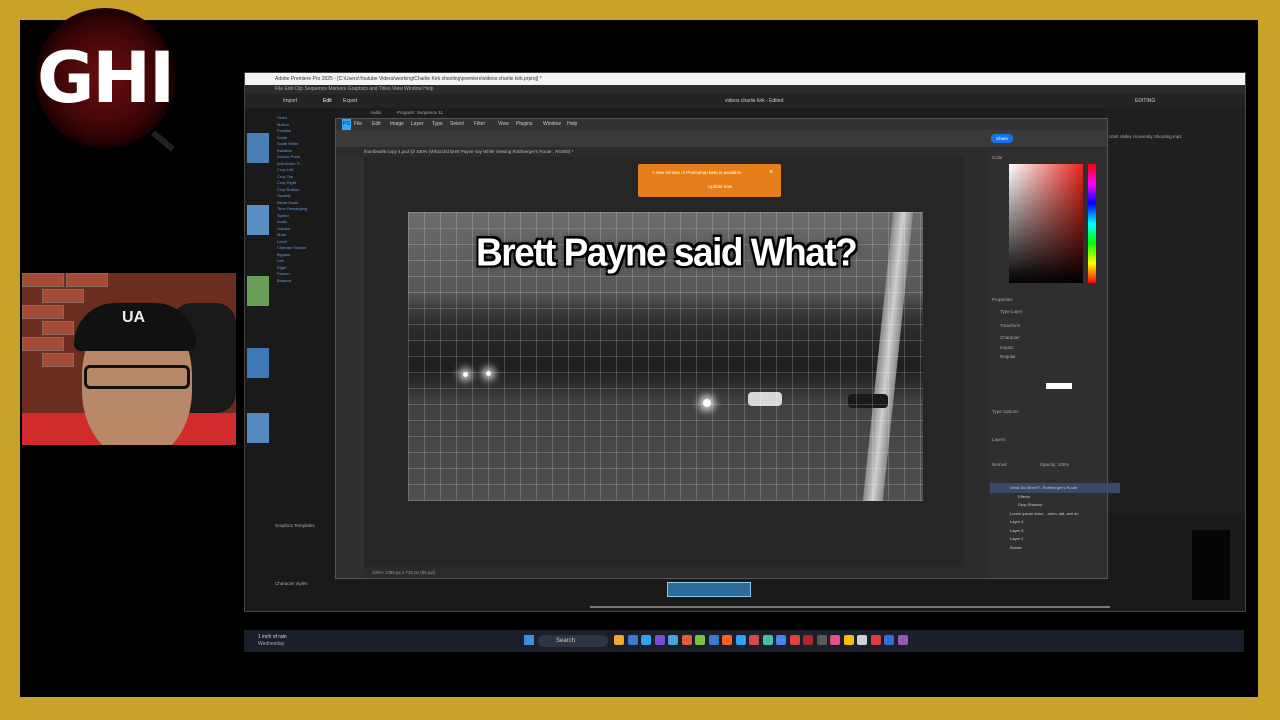  I want to click on timeline-scrollbar, so click(850, 607).